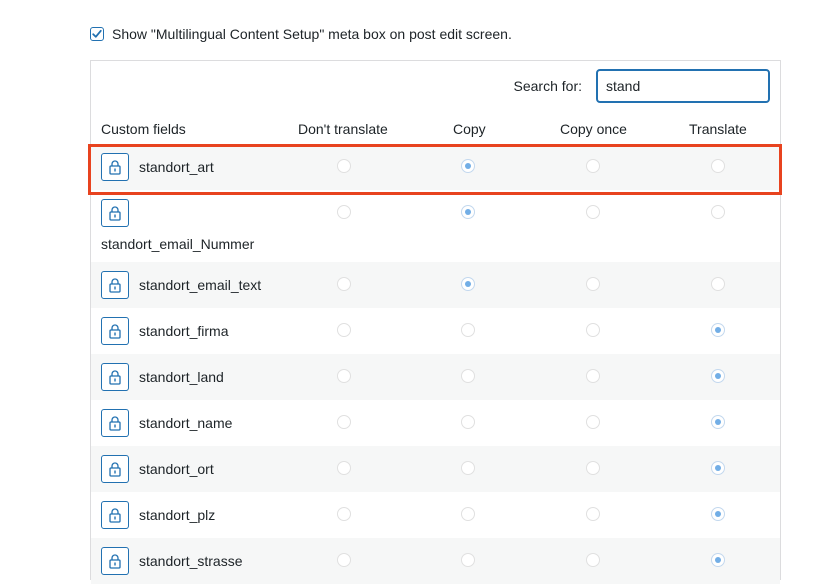 This screenshot has width=827, height=584. What do you see at coordinates (177, 515) in the screenshot?
I see `field-name: standort_plz` at bounding box center [177, 515].